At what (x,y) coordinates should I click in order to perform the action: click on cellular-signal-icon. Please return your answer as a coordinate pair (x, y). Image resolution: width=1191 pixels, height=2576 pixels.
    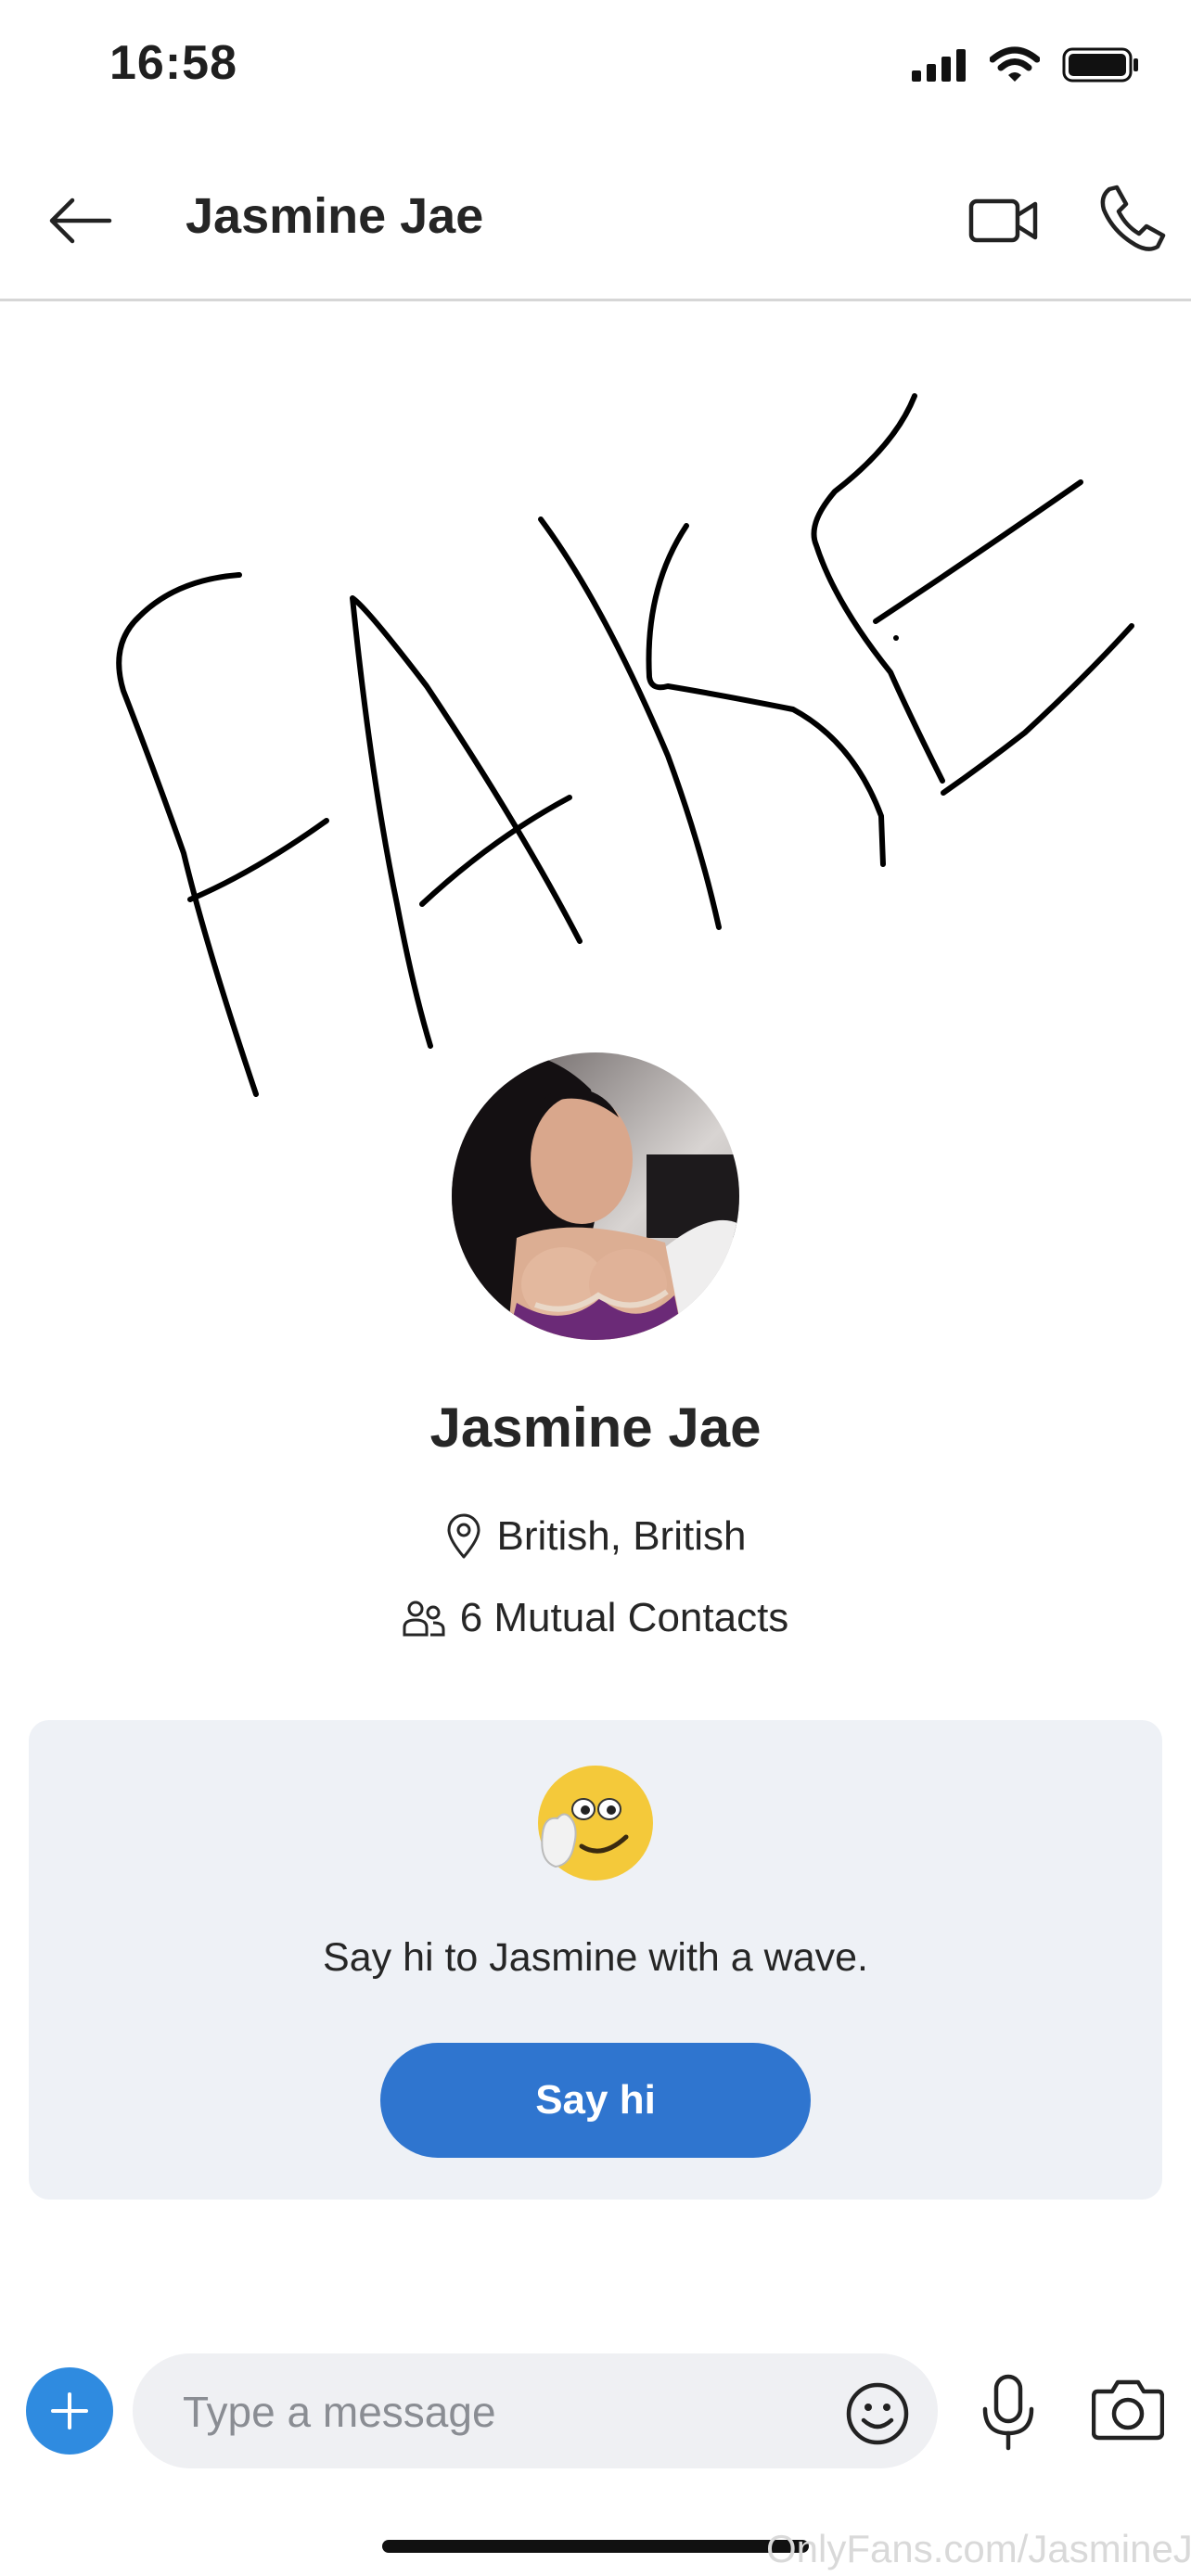
    Looking at the image, I should click on (939, 66).